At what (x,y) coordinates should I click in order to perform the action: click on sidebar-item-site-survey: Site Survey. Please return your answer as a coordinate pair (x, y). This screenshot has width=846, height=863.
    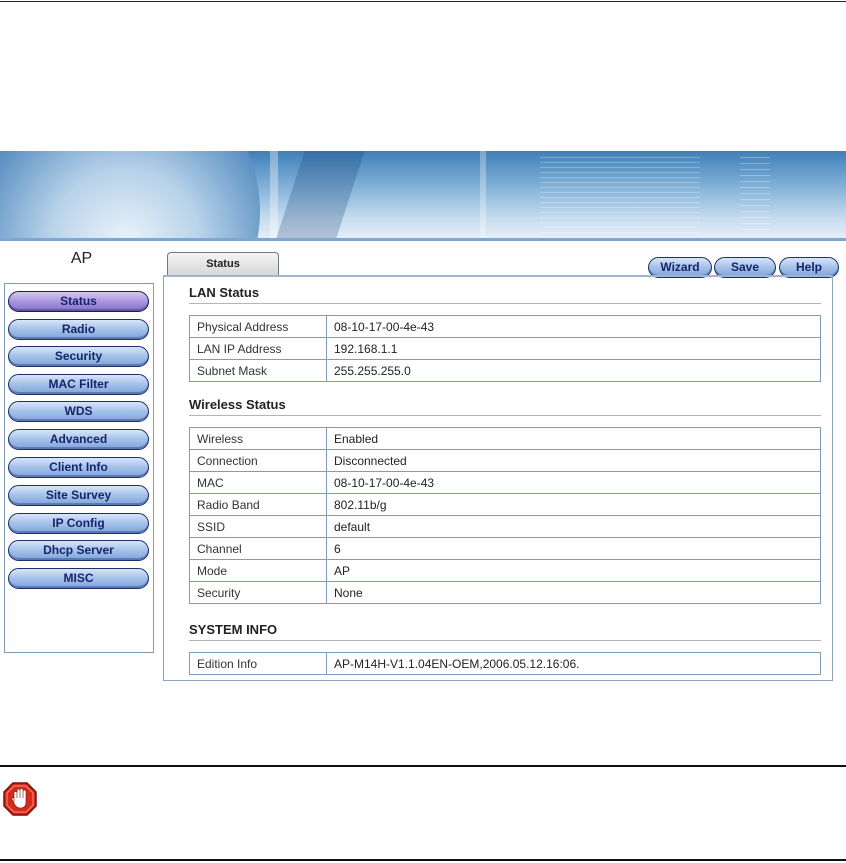
    Looking at the image, I should click on (78, 495).